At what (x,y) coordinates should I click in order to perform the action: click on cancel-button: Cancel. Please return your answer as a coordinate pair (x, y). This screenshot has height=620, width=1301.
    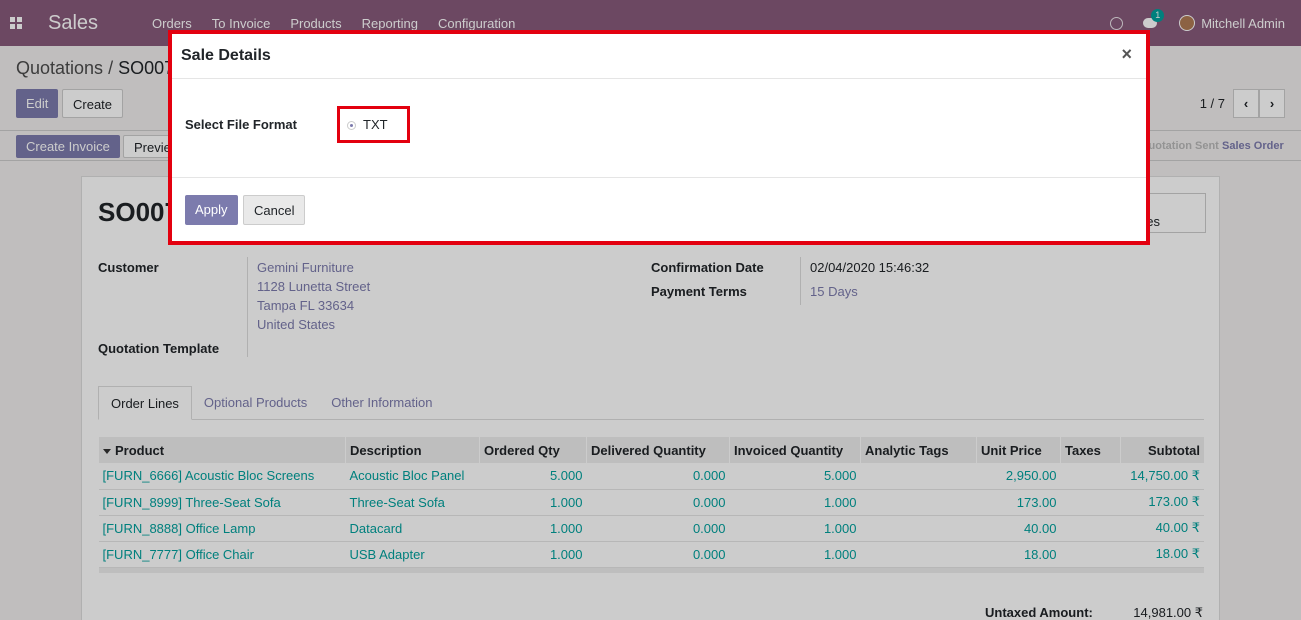
    Looking at the image, I should click on (274, 210).